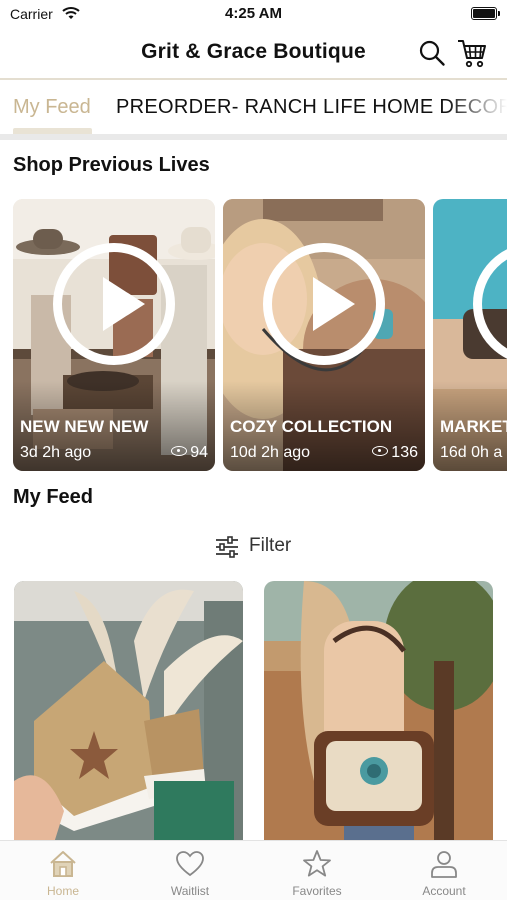 The width and height of the screenshot is (507, 900). I want to click on tab-my-feed: My Feed, so click(52, 107).